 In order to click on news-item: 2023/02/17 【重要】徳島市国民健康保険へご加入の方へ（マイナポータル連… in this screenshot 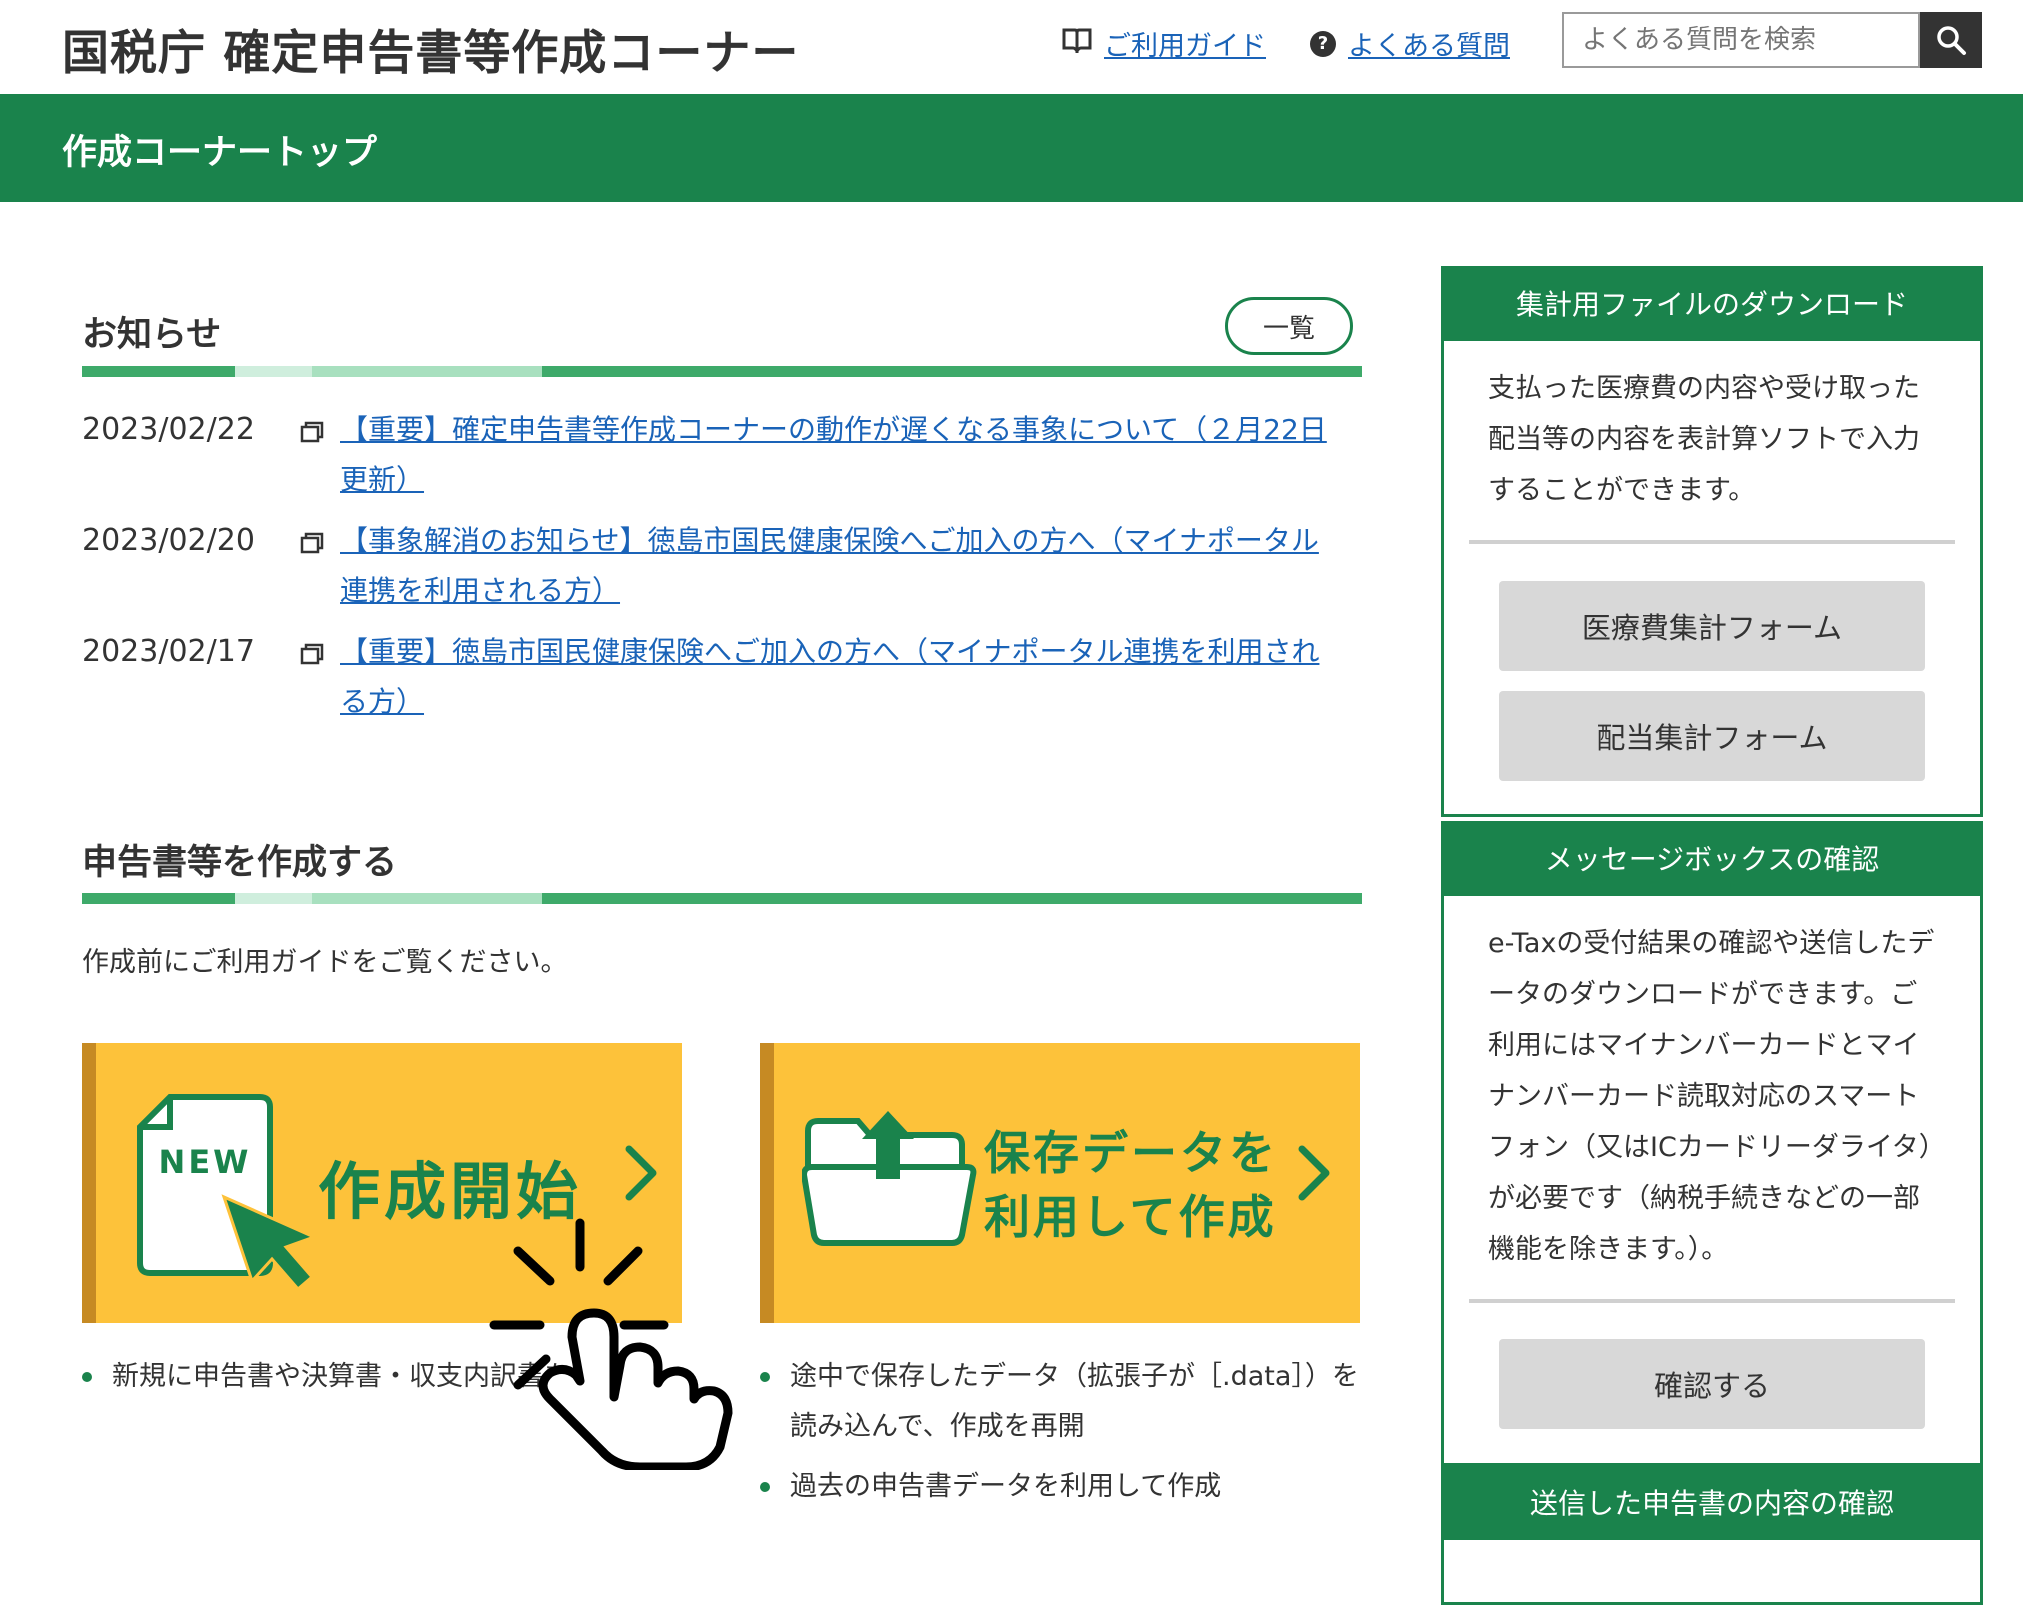, I will do `click(711, 677)`.